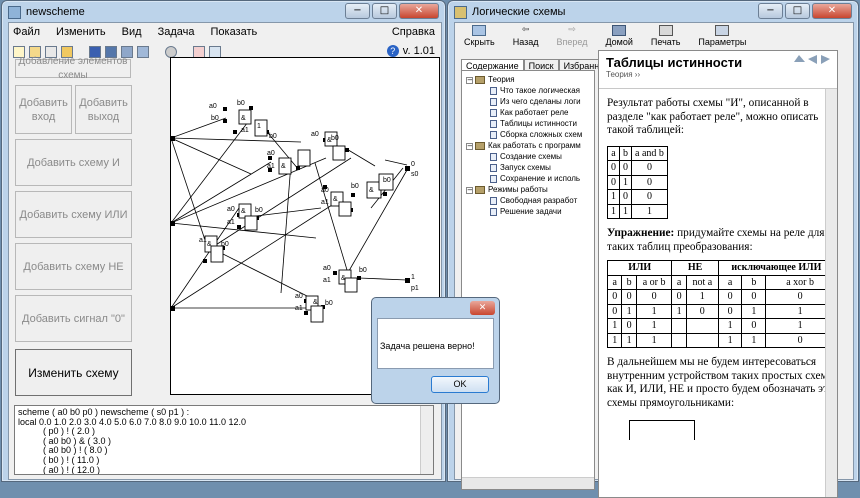  Describe the element at coordinates (520, 168) in the screenshot. I see `tree-item: Запуск схемы` at that location.